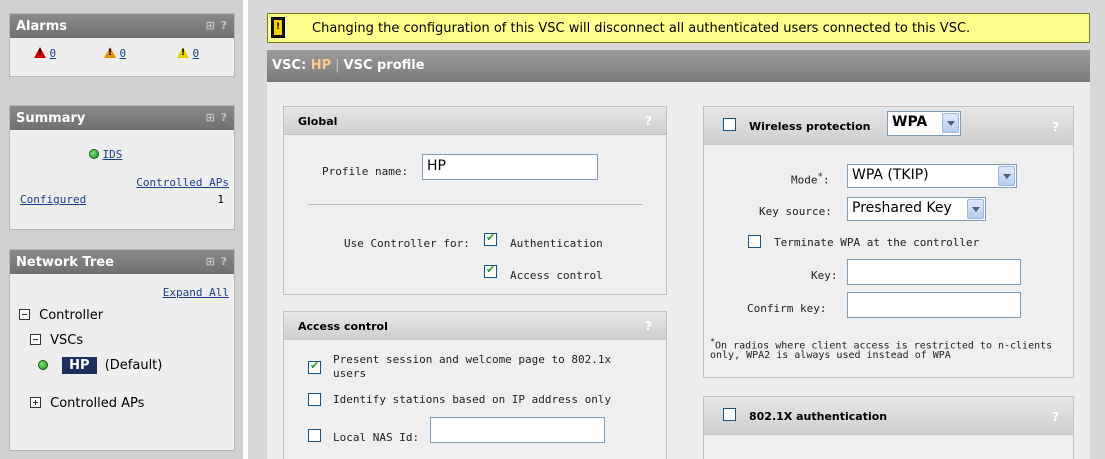  What do you see at coordinates (818, 416) in the screenshot?
I see `dot1x-title: 802.1X authentication` at bounding box center [818, 416].